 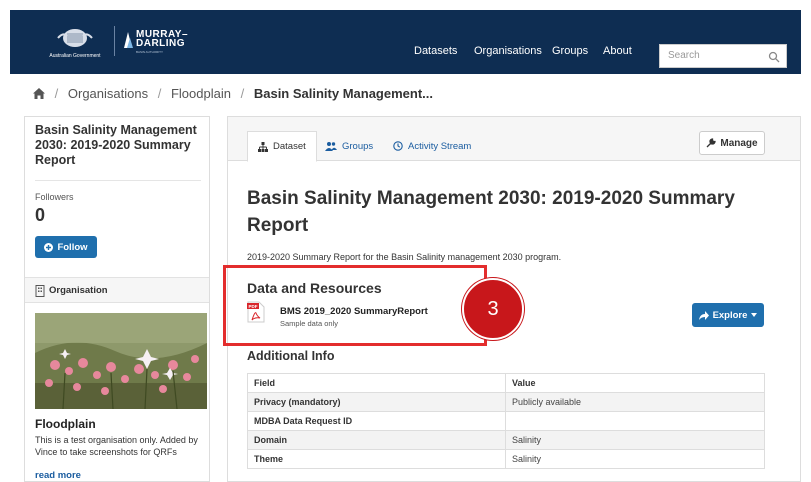 What do you see at coordinates (75, 56) in the screenshot?
I see `svg-text: Australian Government` at bounding box center [75, 56].